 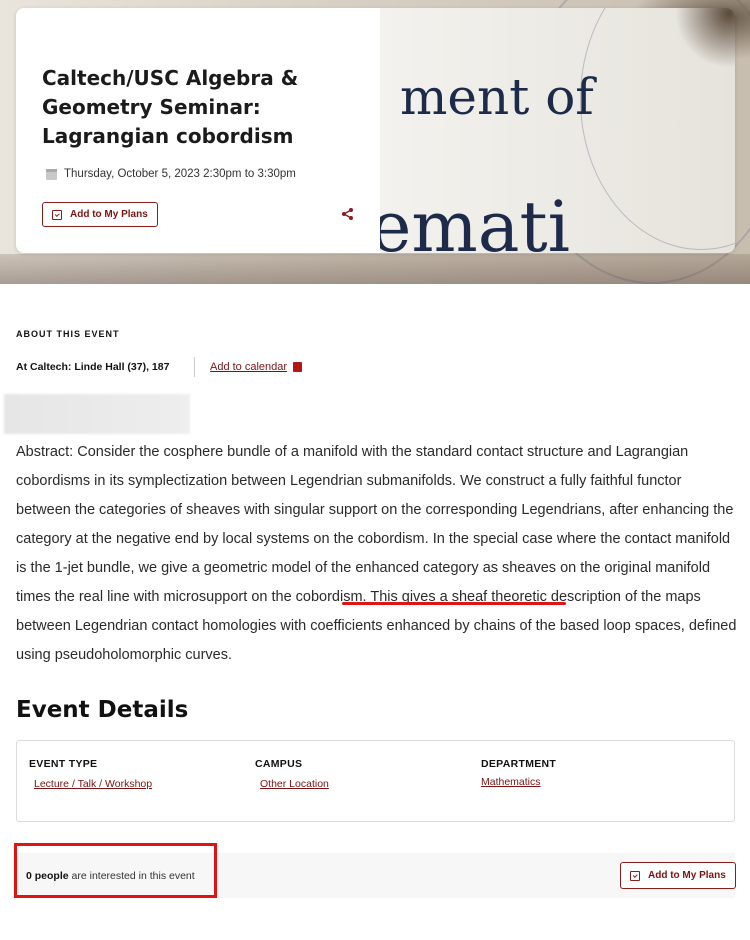 I want to click on campus-link: Other Location, so click(x=294, y=784).